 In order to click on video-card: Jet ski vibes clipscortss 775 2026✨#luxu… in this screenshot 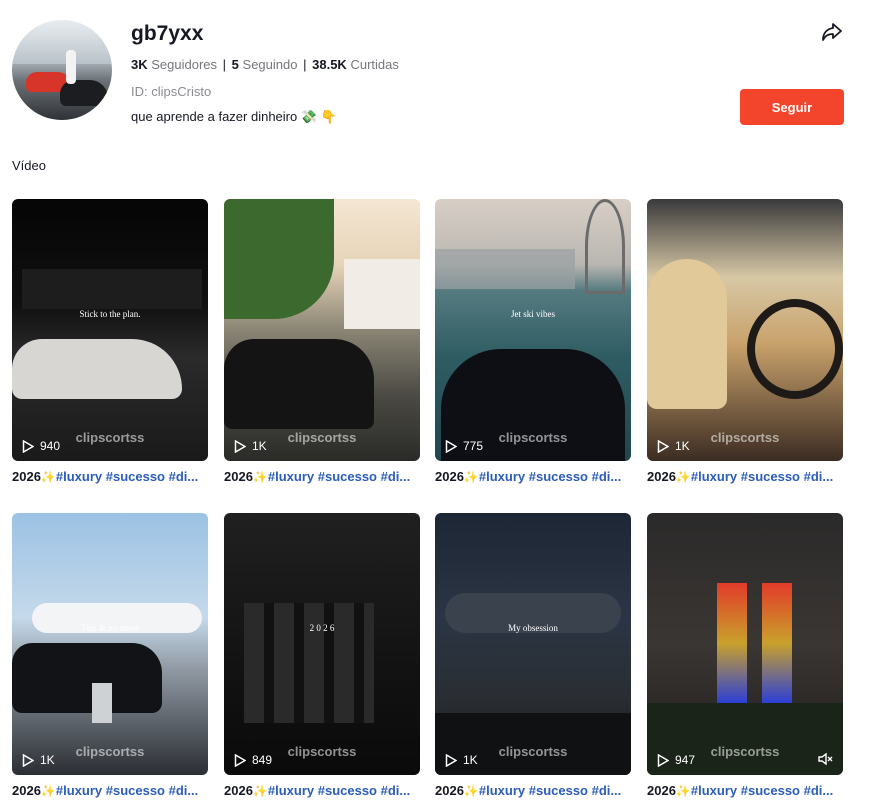, I will do `click(533, 341)`.